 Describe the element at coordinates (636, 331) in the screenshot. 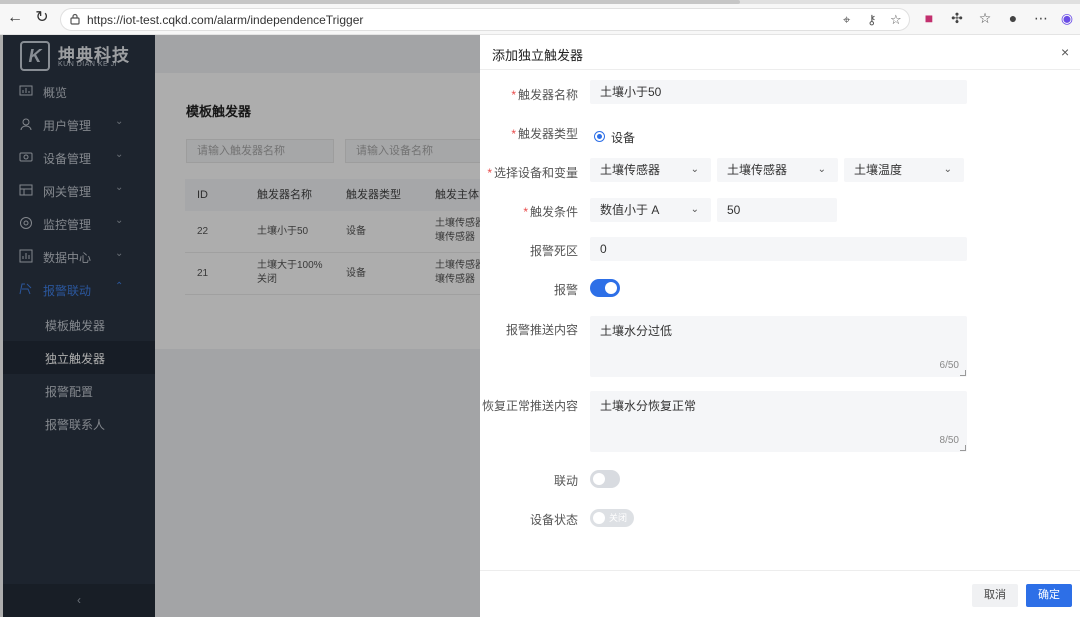

I see `alarm-content-text: 土壤水分过低` at that location.